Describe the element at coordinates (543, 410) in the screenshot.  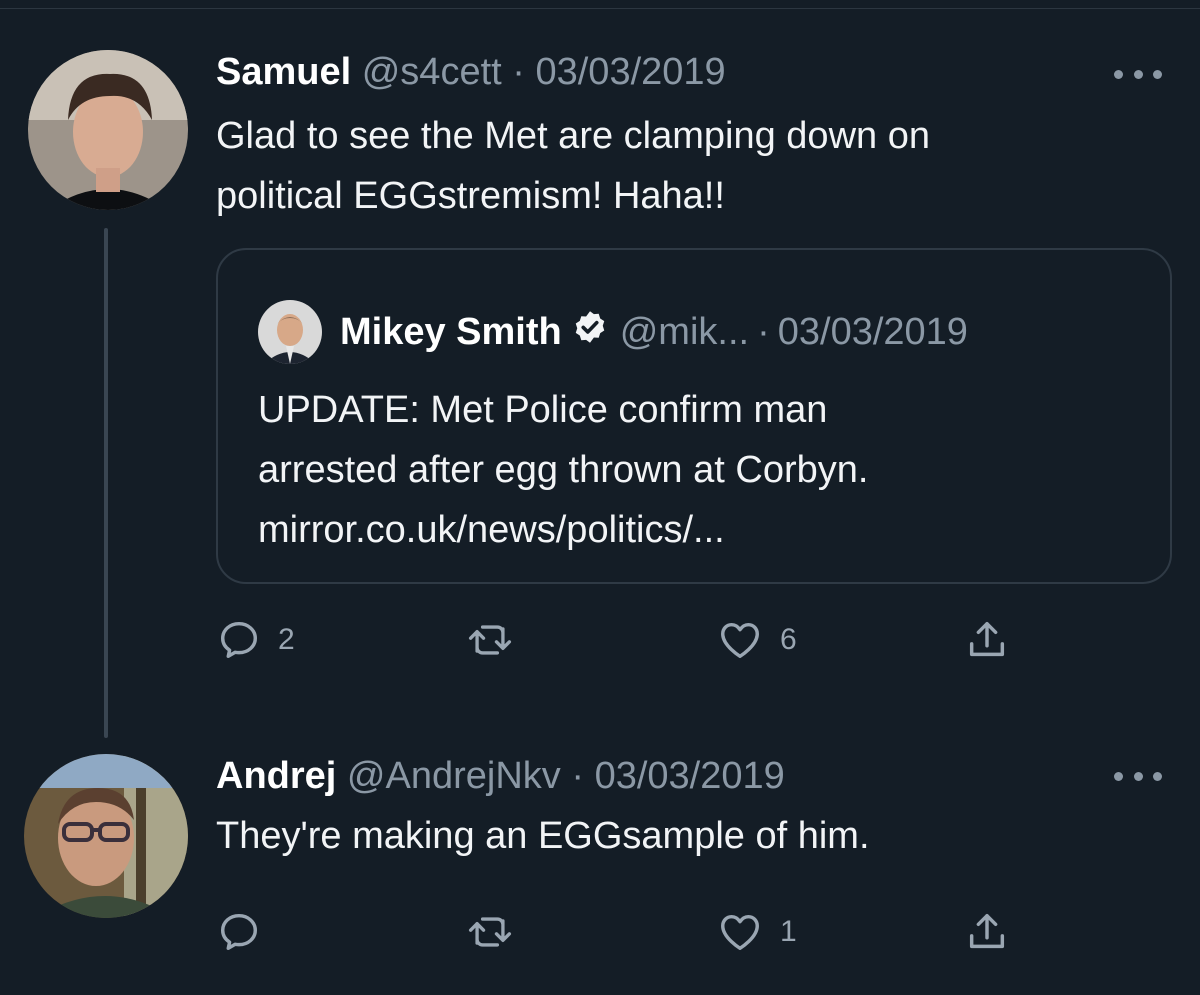
I see `quoted-text-line: UPDATE: Met Police confirm man` at that location.